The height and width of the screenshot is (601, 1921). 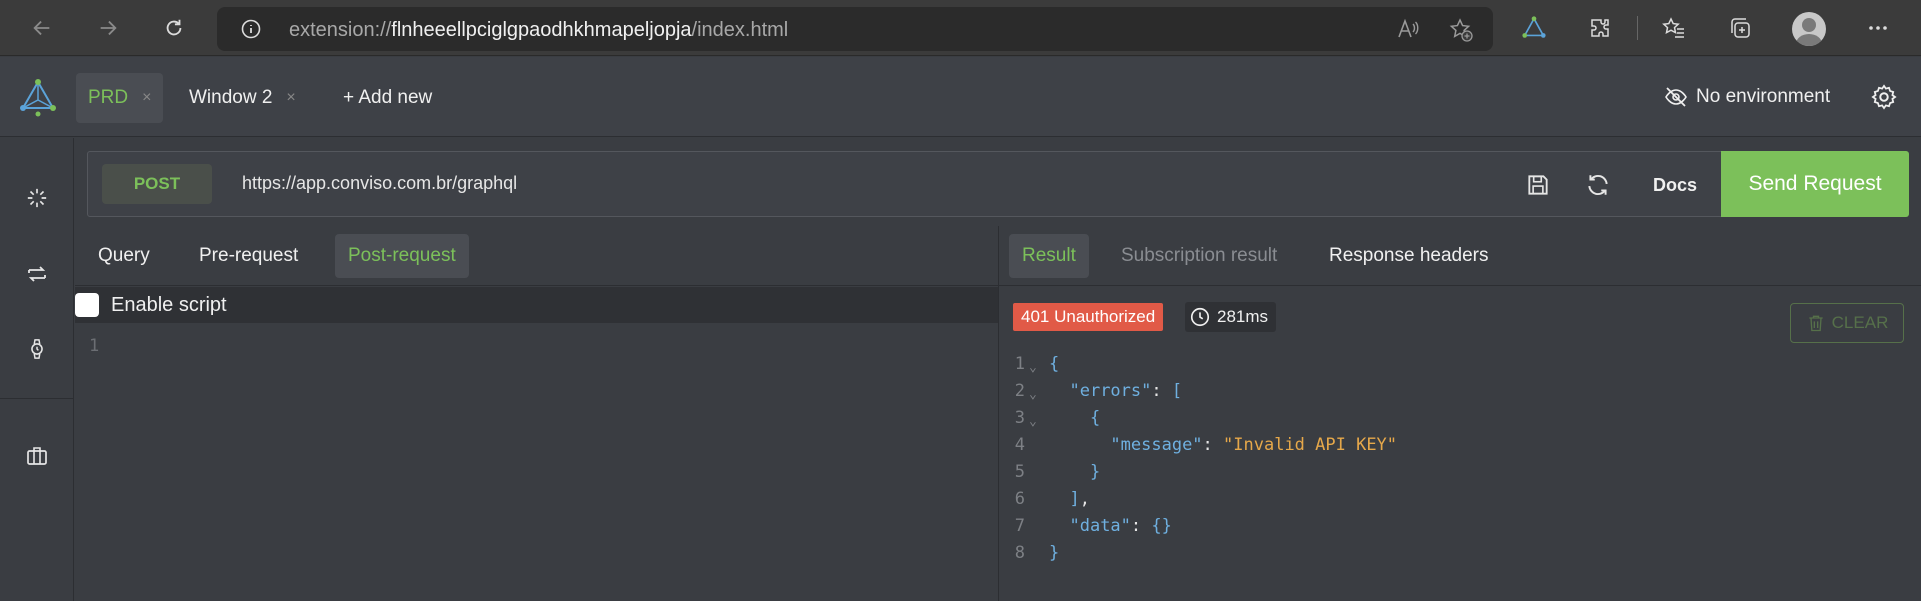 What do you see at coordinates (248, 256) in the screenshot?
I see `tab-pre-request: Pre-request` at bounding box center [248, 256].